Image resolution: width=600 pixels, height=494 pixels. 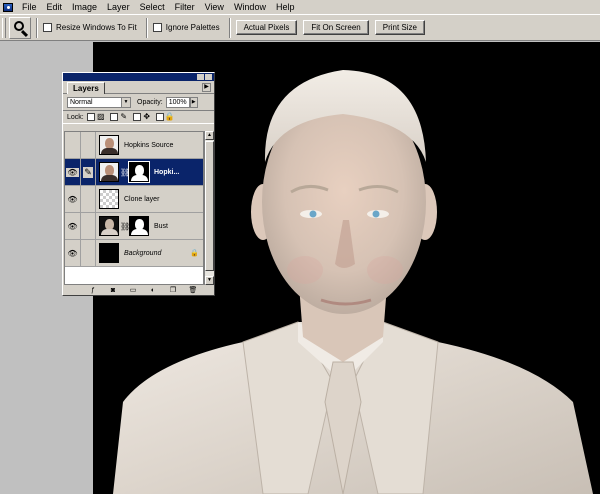 What do you see at coordinates (73, 145) in the screenshot?
I see `visibility-toggle` at bounding box center [73, 145].